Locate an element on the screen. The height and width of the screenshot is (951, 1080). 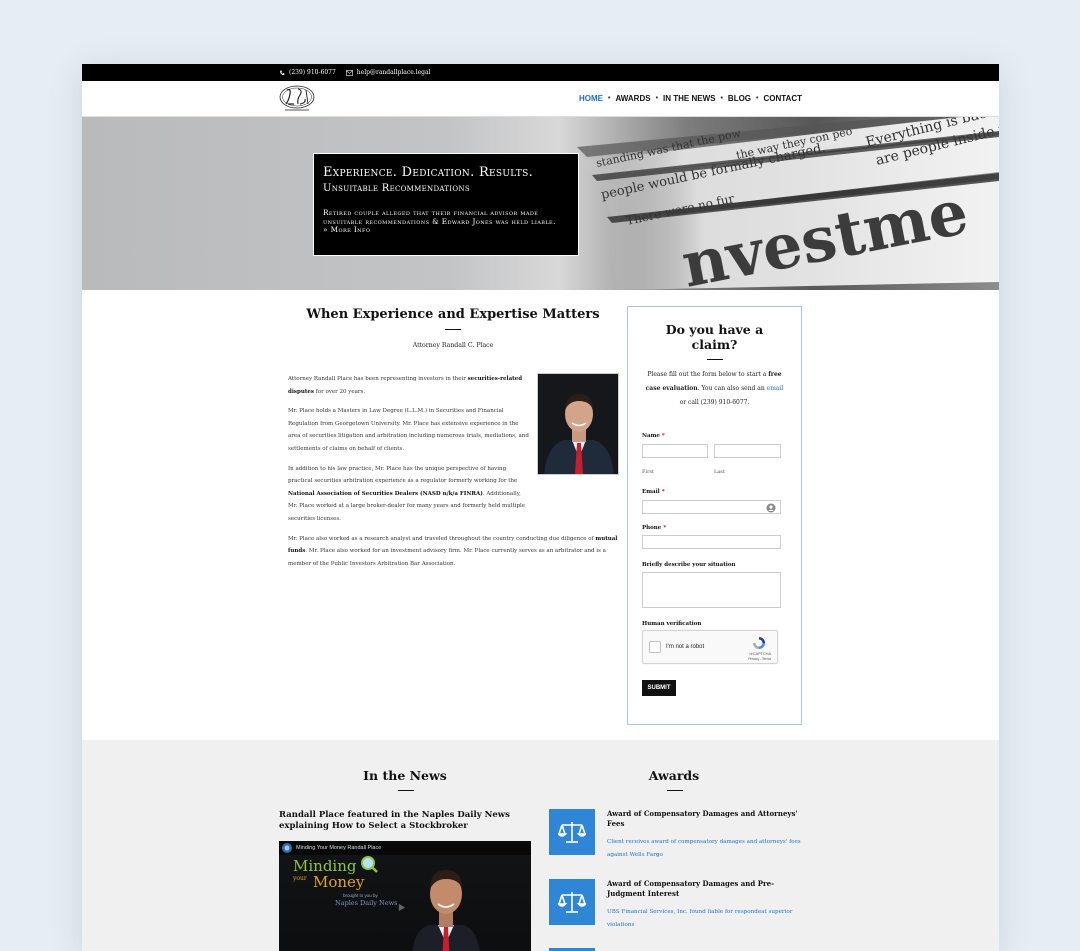
recaptcha-links: Privacy - Terms is located at coordinates (759, 659).